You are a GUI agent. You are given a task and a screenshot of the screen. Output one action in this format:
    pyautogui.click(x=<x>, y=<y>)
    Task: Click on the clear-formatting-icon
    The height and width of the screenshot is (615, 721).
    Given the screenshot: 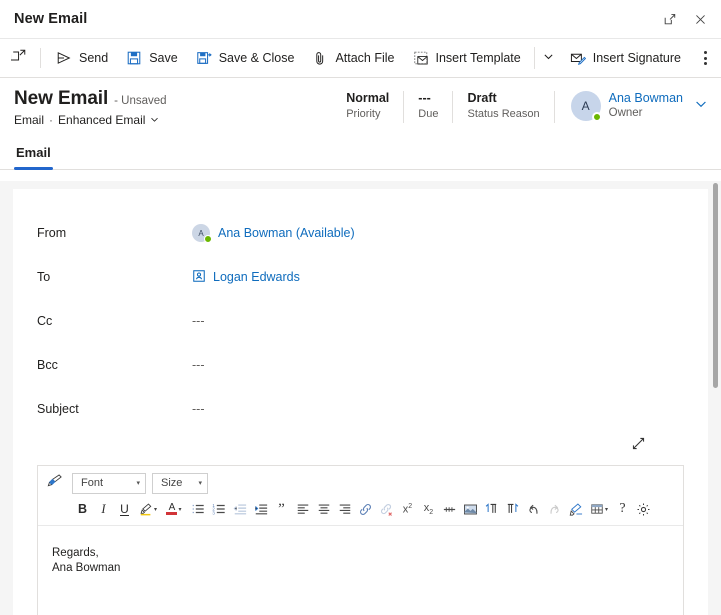 What is the action you would take?
    pyautogui.click(x=575, y=509)
    